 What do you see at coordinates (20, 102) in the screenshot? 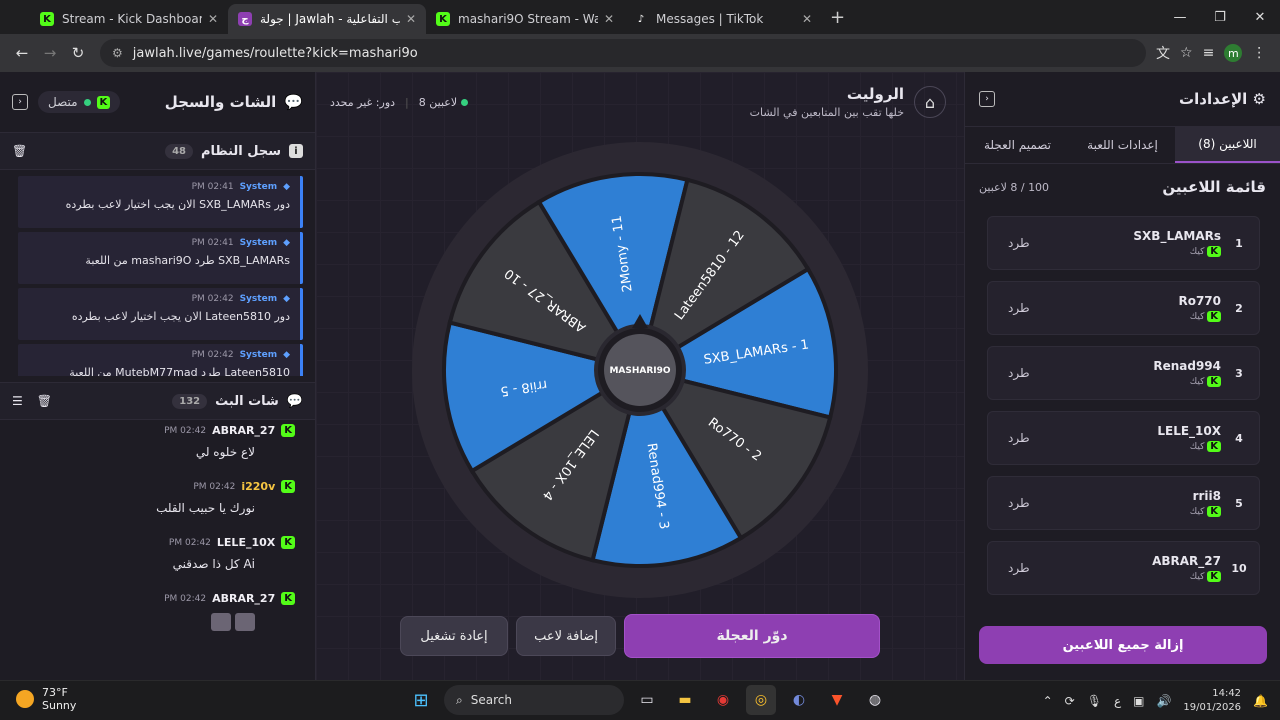
I see `collapse-panel-icon: ›` at bounding box center [20, 102].